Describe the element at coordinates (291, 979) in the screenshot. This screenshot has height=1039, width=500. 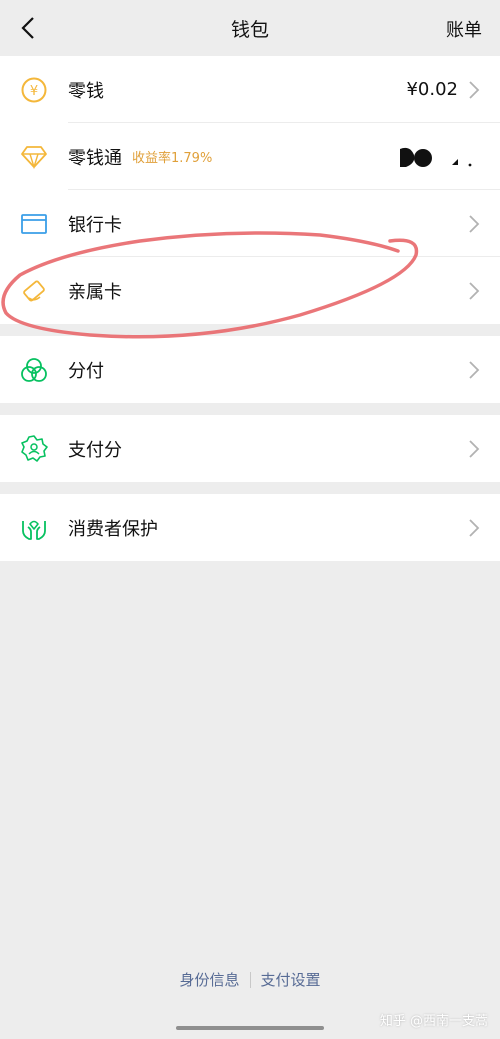
I see `payment-settings-link: 支付设置` at that location.